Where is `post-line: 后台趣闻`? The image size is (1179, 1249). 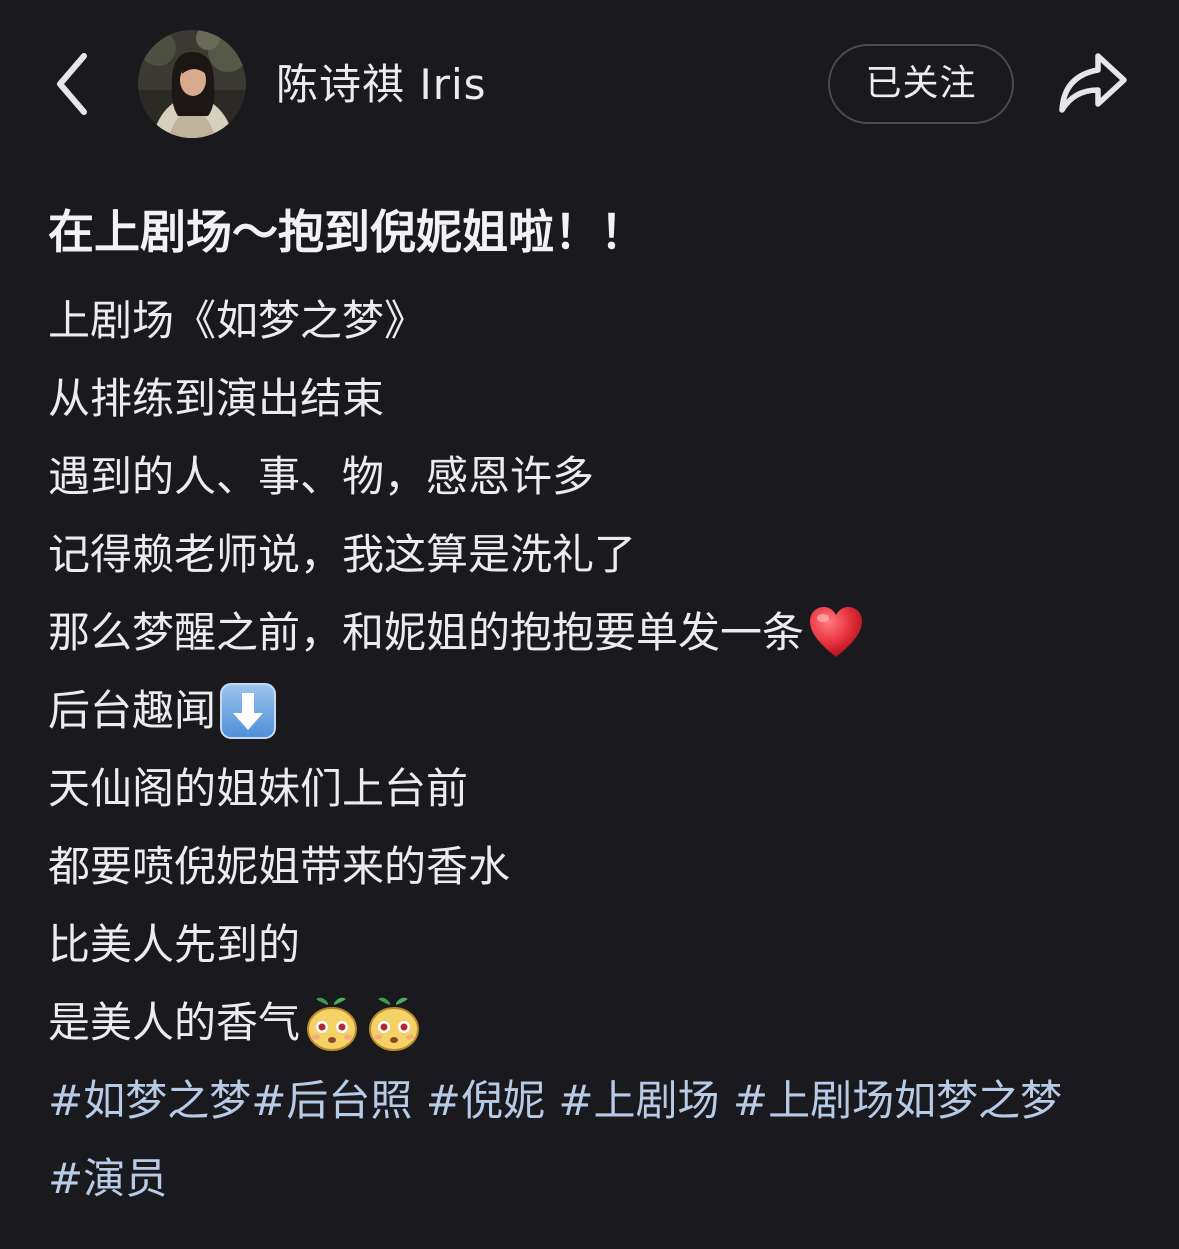 post-line: 后台趣闻 is located at coordinates (593, 711).